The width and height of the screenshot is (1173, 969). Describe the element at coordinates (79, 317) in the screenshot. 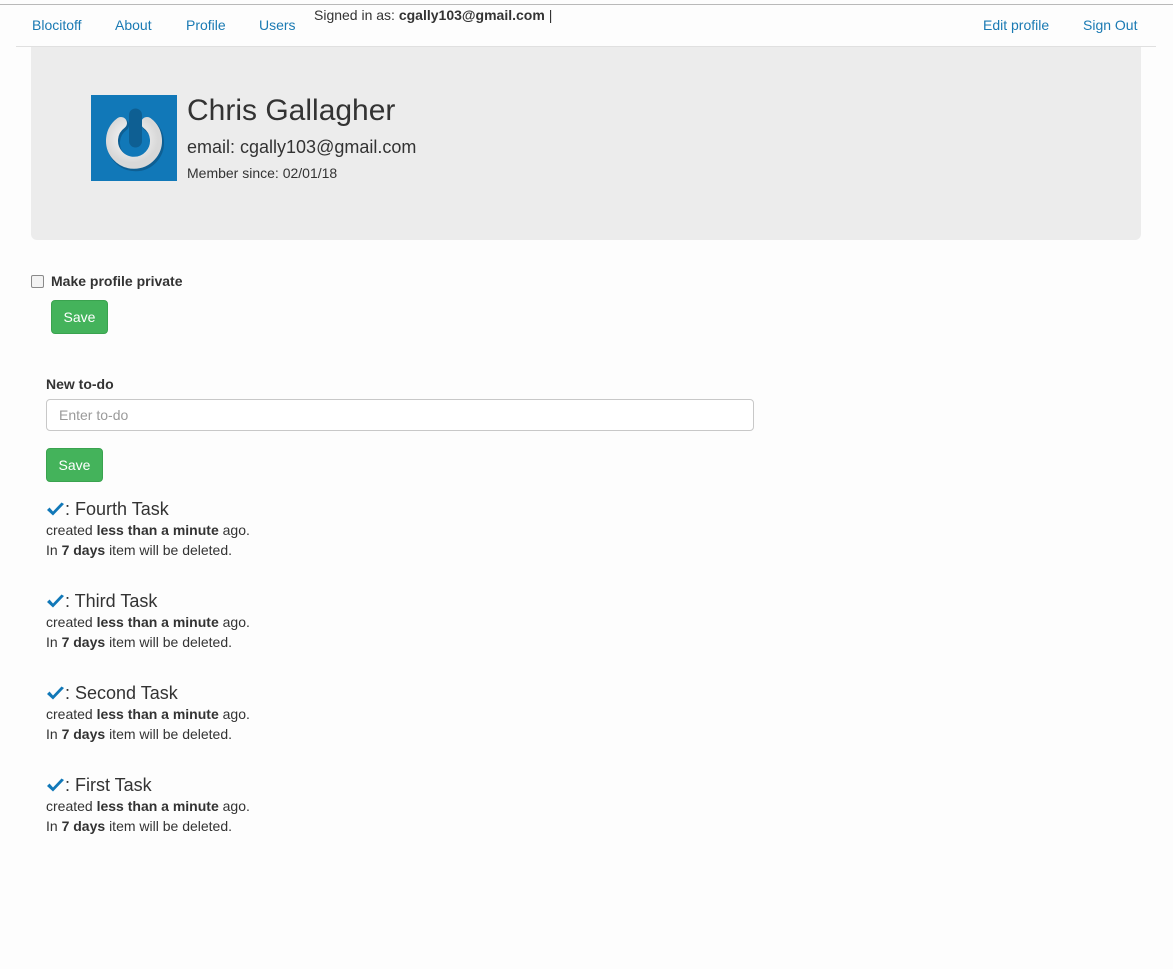

I see `privacy-save-button: Save` at that location.